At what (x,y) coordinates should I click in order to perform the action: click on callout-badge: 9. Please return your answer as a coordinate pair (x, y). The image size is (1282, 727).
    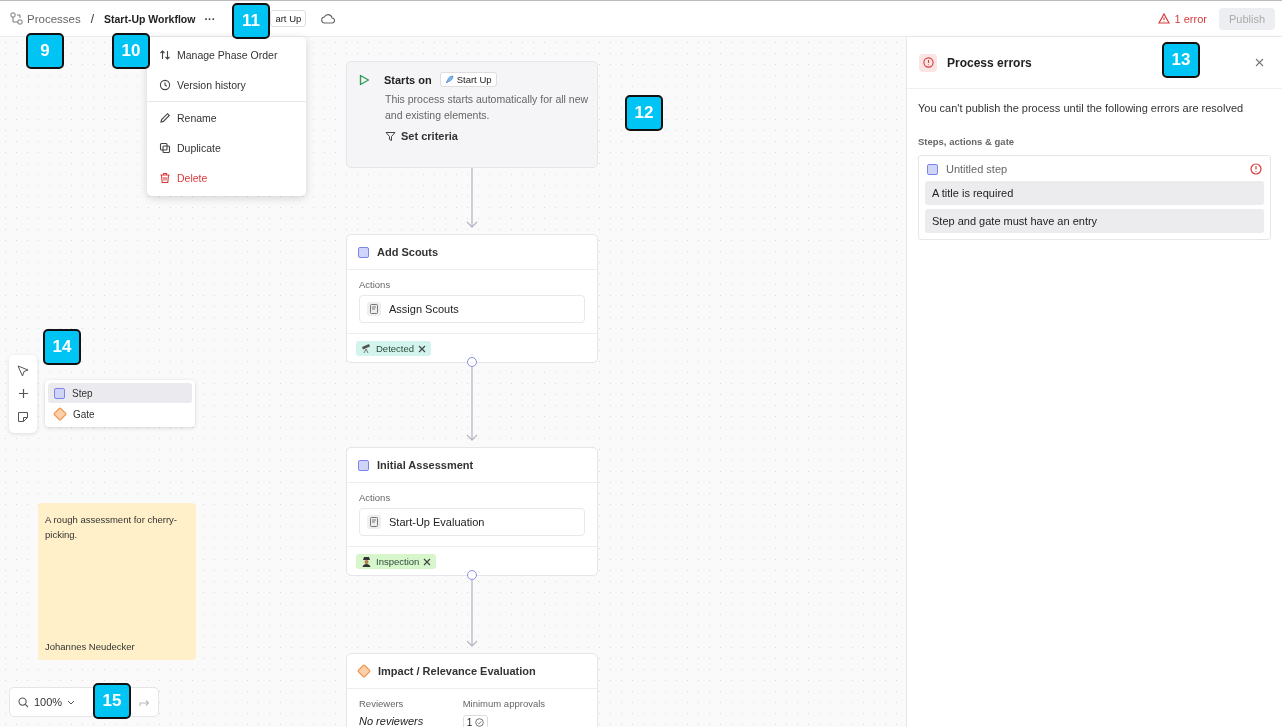
    Looking at the image, I should click on (45, 51).